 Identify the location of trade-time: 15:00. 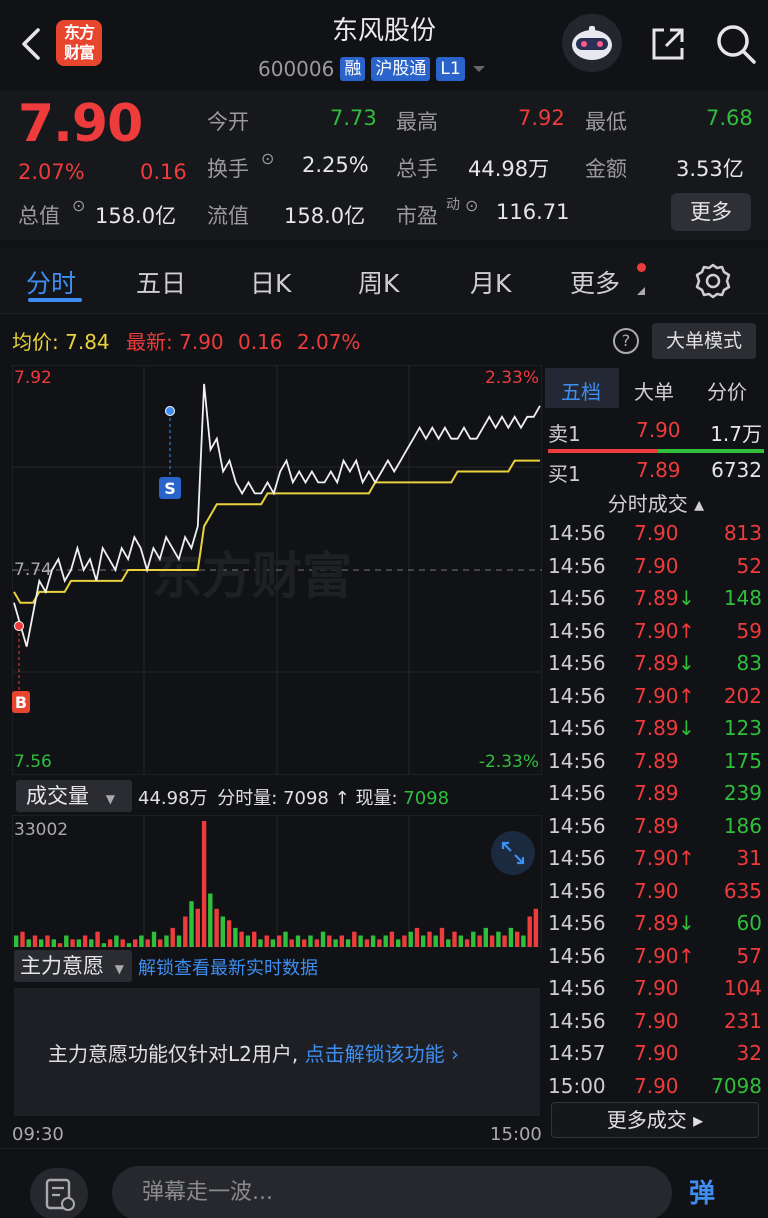
(577, 1085).